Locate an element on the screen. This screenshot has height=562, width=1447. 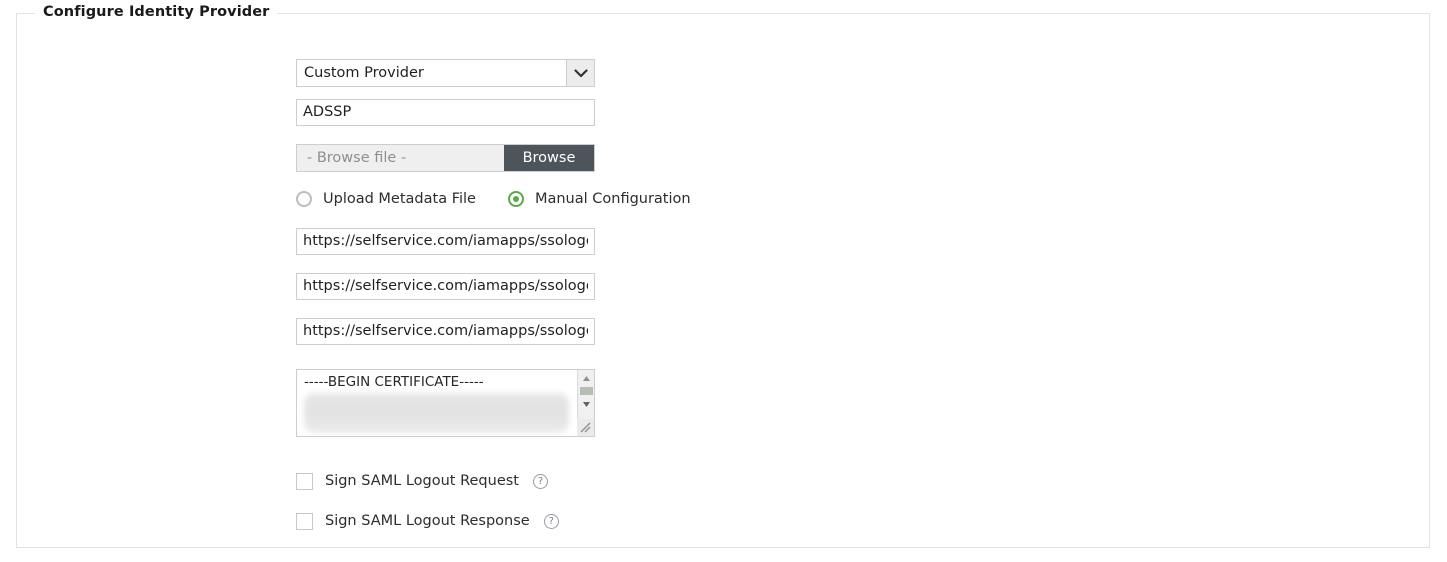
provider-name-input is located at coordinates (445, 112).